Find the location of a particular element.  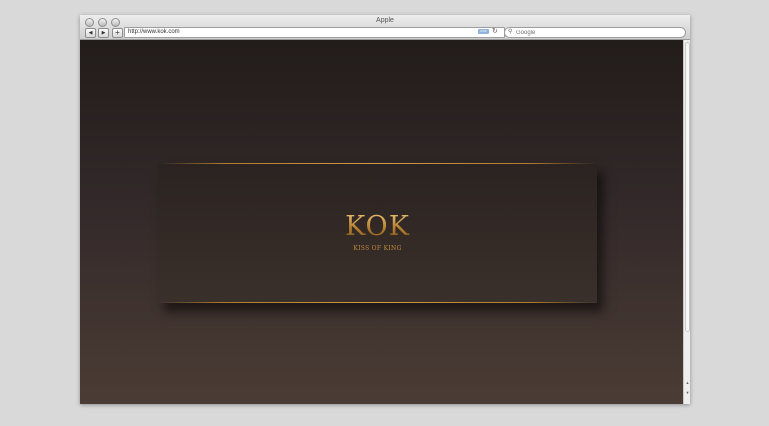

vertical-scrollbar: ▲ ▼ is located at coordinates (686, 222).